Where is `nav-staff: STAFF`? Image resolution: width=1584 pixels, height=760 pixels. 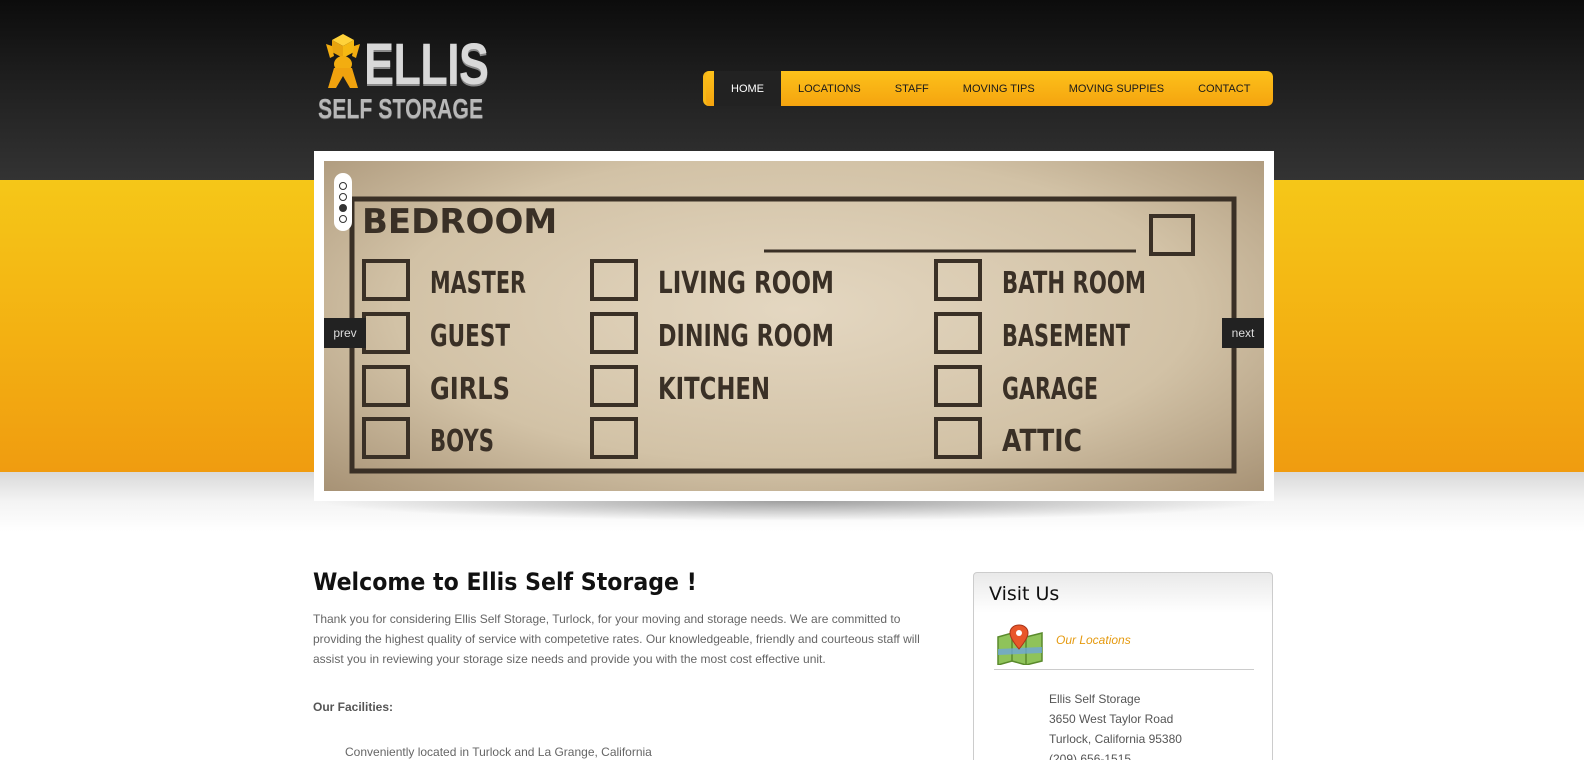 nav-staff: STAFF is located at coordinates (912, 88).